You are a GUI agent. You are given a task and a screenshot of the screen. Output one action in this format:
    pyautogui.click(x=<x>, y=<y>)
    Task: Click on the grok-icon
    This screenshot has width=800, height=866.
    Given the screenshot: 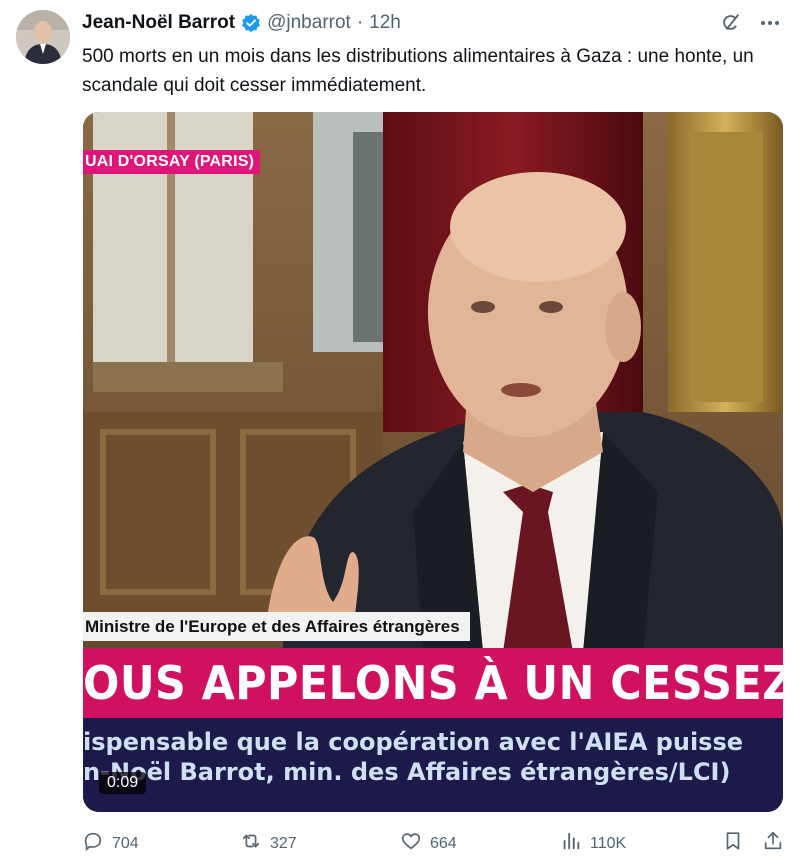 What is the action you would take?
    pyautogui.click(x=731, y=23)
    